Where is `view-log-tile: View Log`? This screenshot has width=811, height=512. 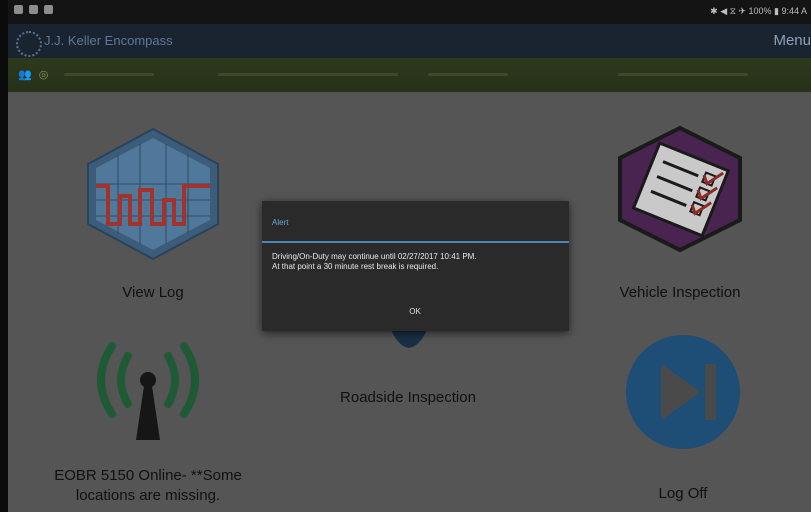
view-log-tile: View Log is located at coordinates (153, 219).